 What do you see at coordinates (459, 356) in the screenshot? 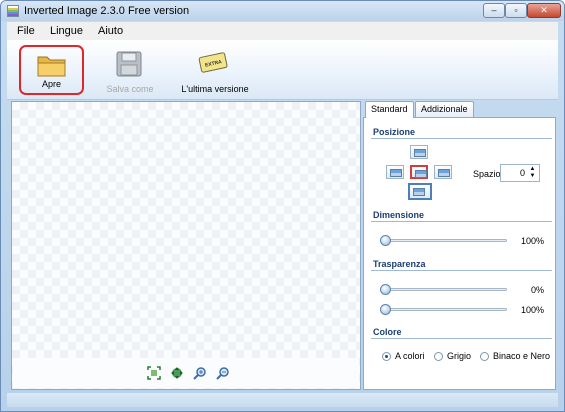
I see `radio-grigio-label: Grigio` at bounding box center [459, 356].